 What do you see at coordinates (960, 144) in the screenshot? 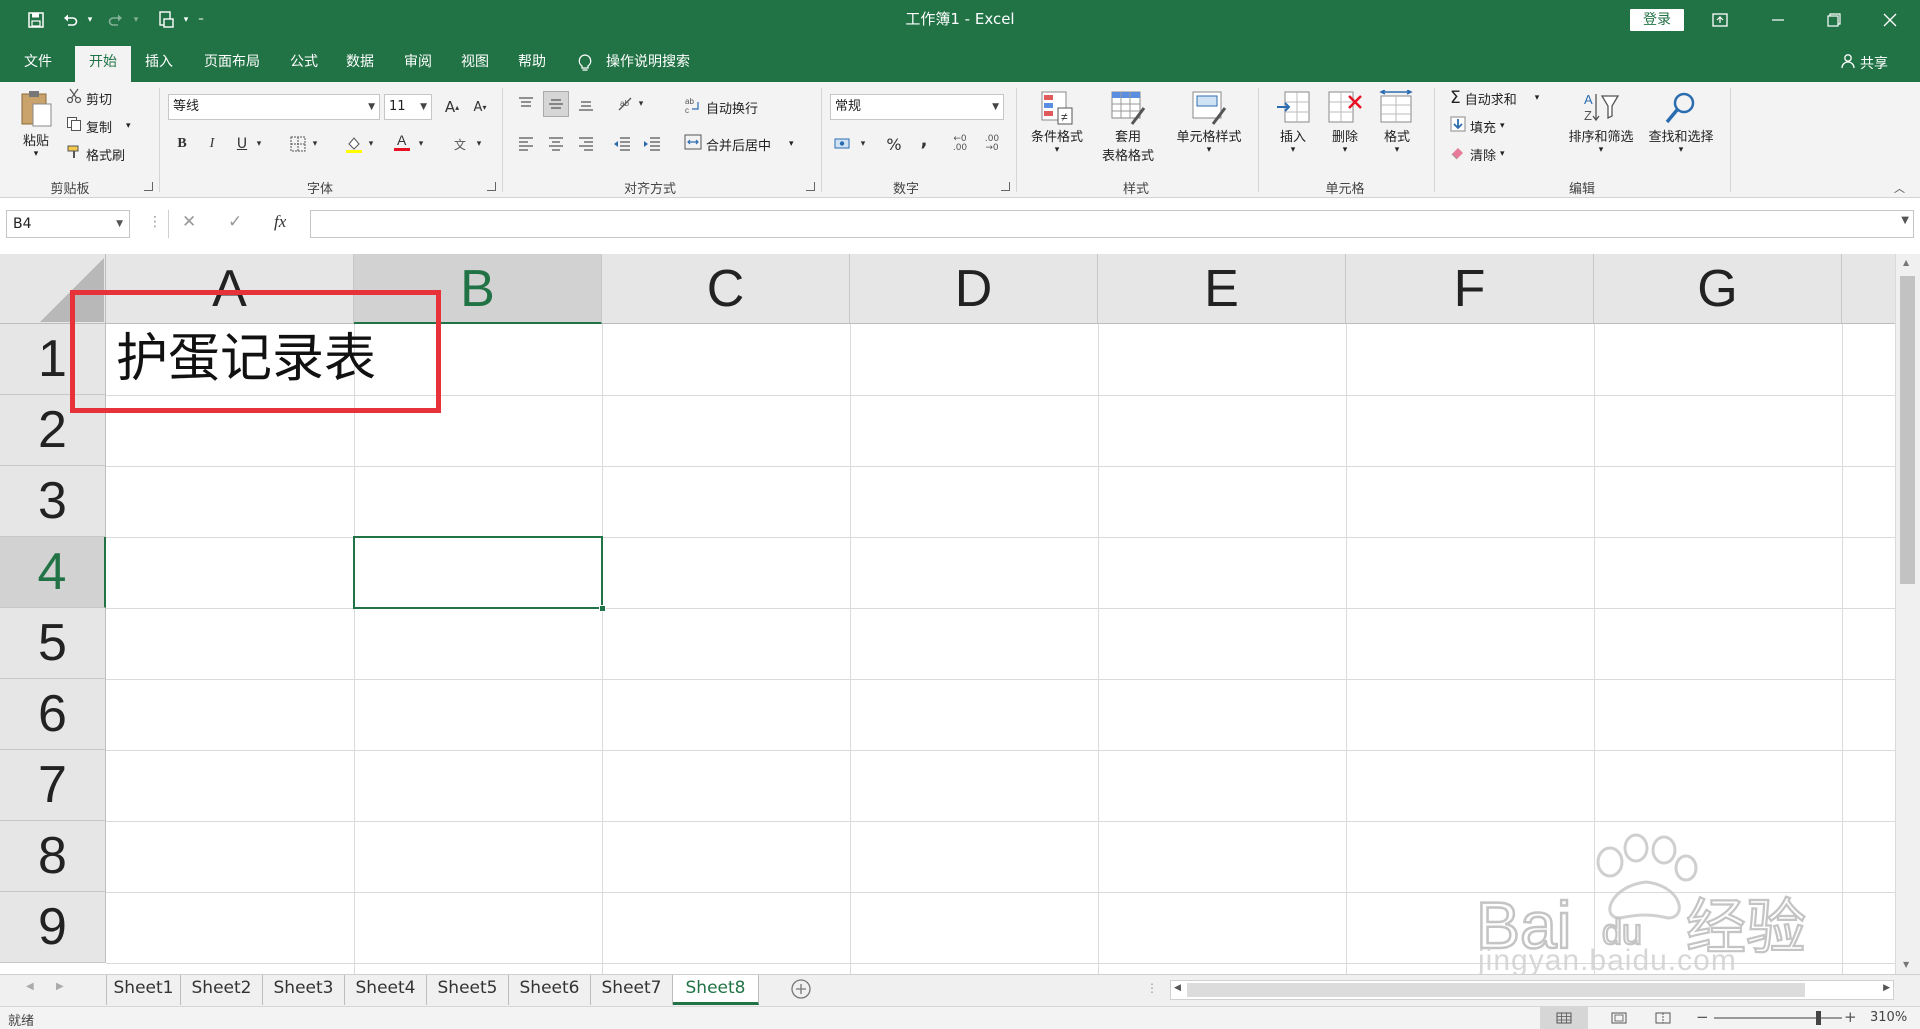
I see `increase-decimal-icon: ←0.00` at bounding box center [960, 144].